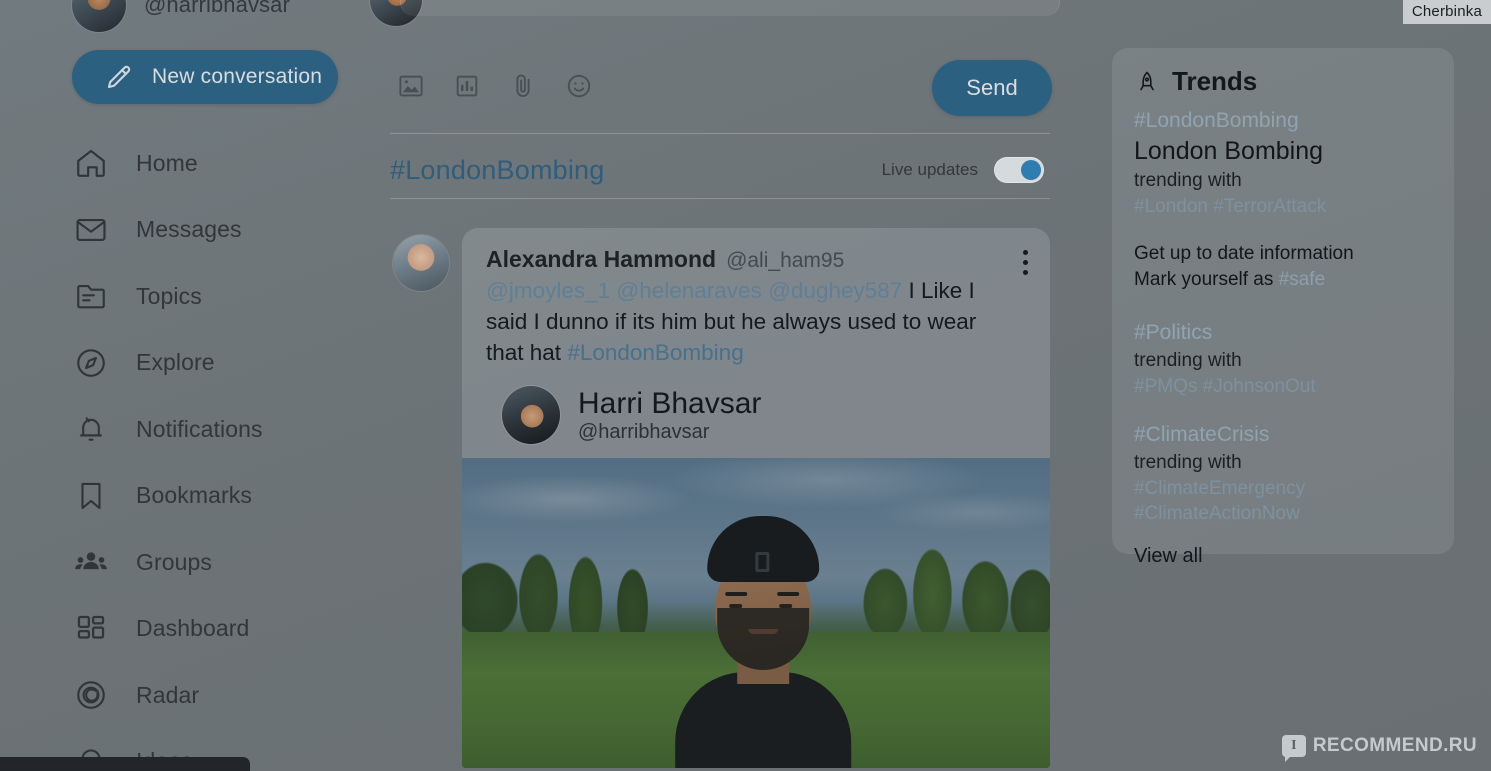 The width and height of the screenshot is (1491, 771). What do you see at coordinates (1283, 513) in the screenshot?
I see `trend-related-tags-2: #ClimateActionNow` at bounding box center [1283, 513].